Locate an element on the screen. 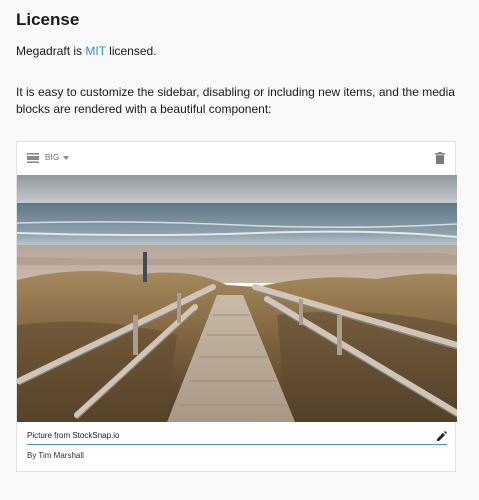 The width and height of the screenshot is (479, 500). section-heading: License is located at coordinates (48, 19).